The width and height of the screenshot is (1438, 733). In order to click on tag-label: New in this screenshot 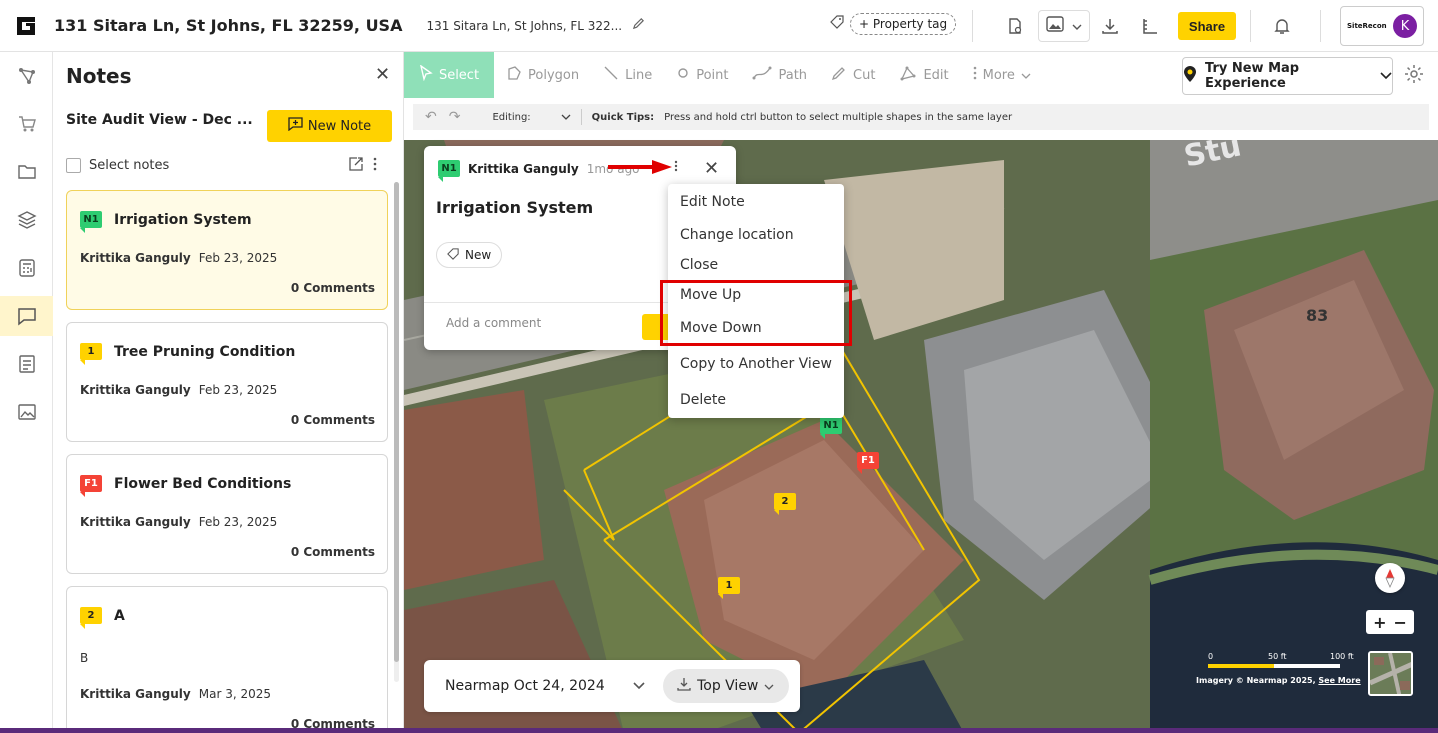, I will do `click(478, 255)`.